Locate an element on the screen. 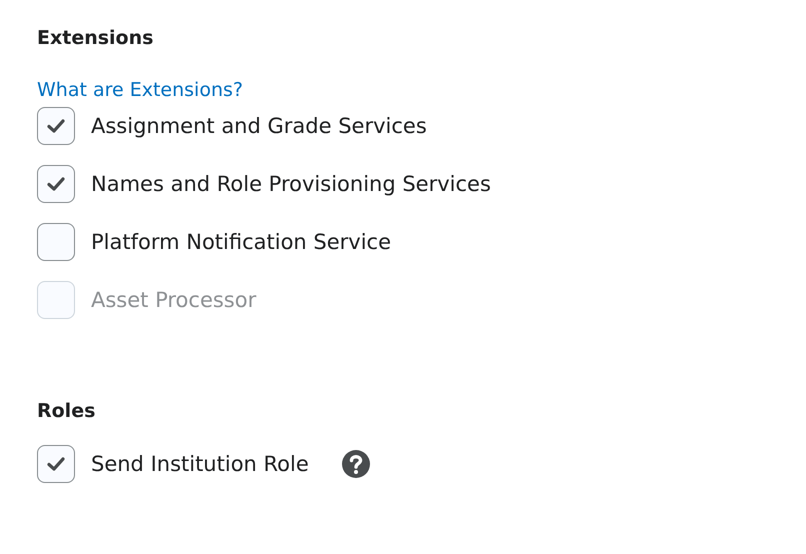 This screenshot has height=554, width=806. checkbox-label: Send Institution Role is located at coordinates (200, 464).